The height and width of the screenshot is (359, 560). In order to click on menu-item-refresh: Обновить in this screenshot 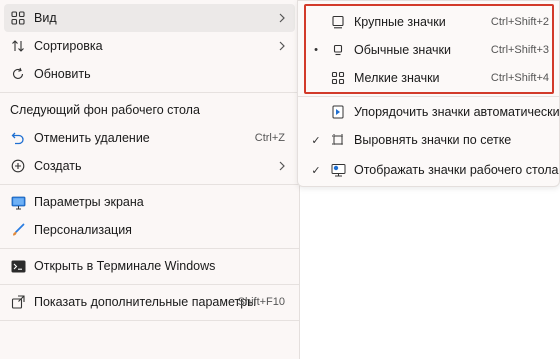, I will do `click(149, 74)`.